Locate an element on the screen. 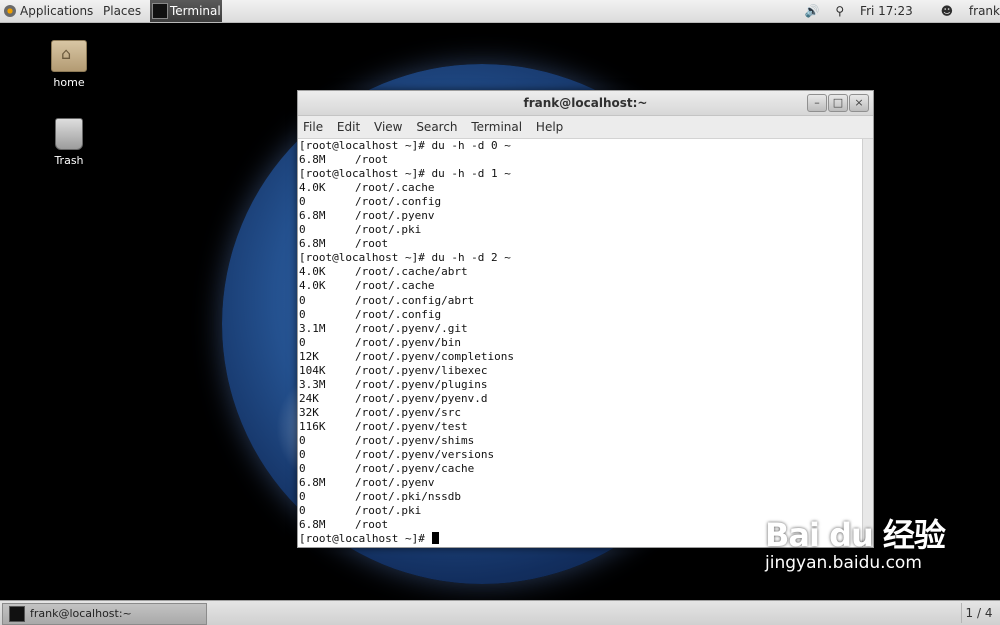 The image size is (1000, 625). terminal-line: 104K/root/.pyenv/libexec is located at coordinates (581, 371).